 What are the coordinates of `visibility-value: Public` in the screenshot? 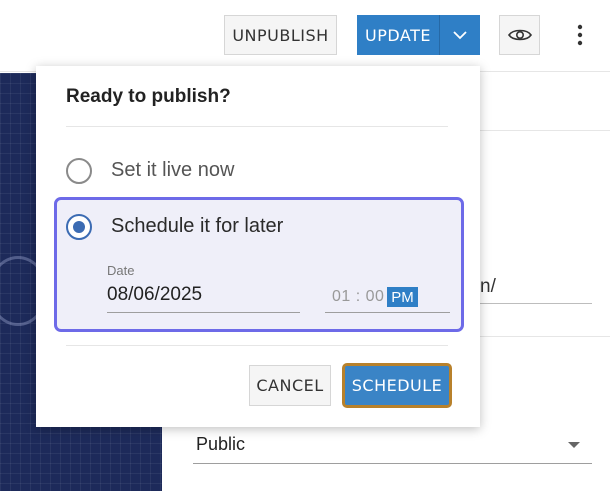 It's located at (221, 444).